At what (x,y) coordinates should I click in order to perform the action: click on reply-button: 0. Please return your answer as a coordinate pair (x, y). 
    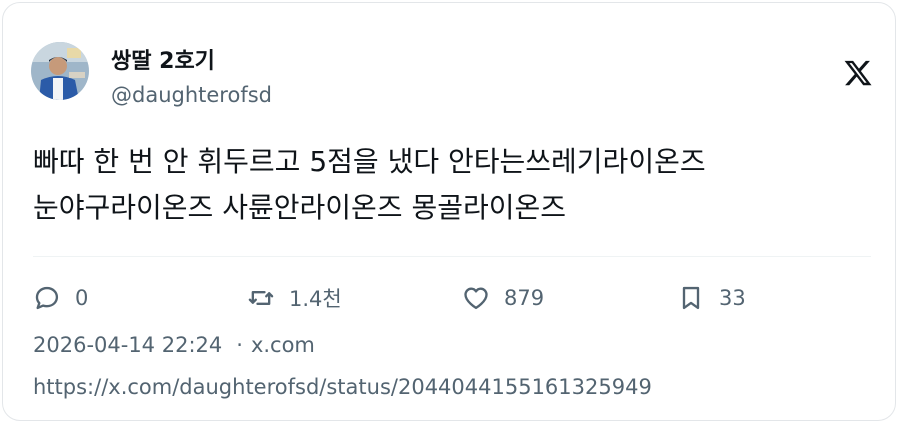
    Looking at the image, I should click on (60, 298).